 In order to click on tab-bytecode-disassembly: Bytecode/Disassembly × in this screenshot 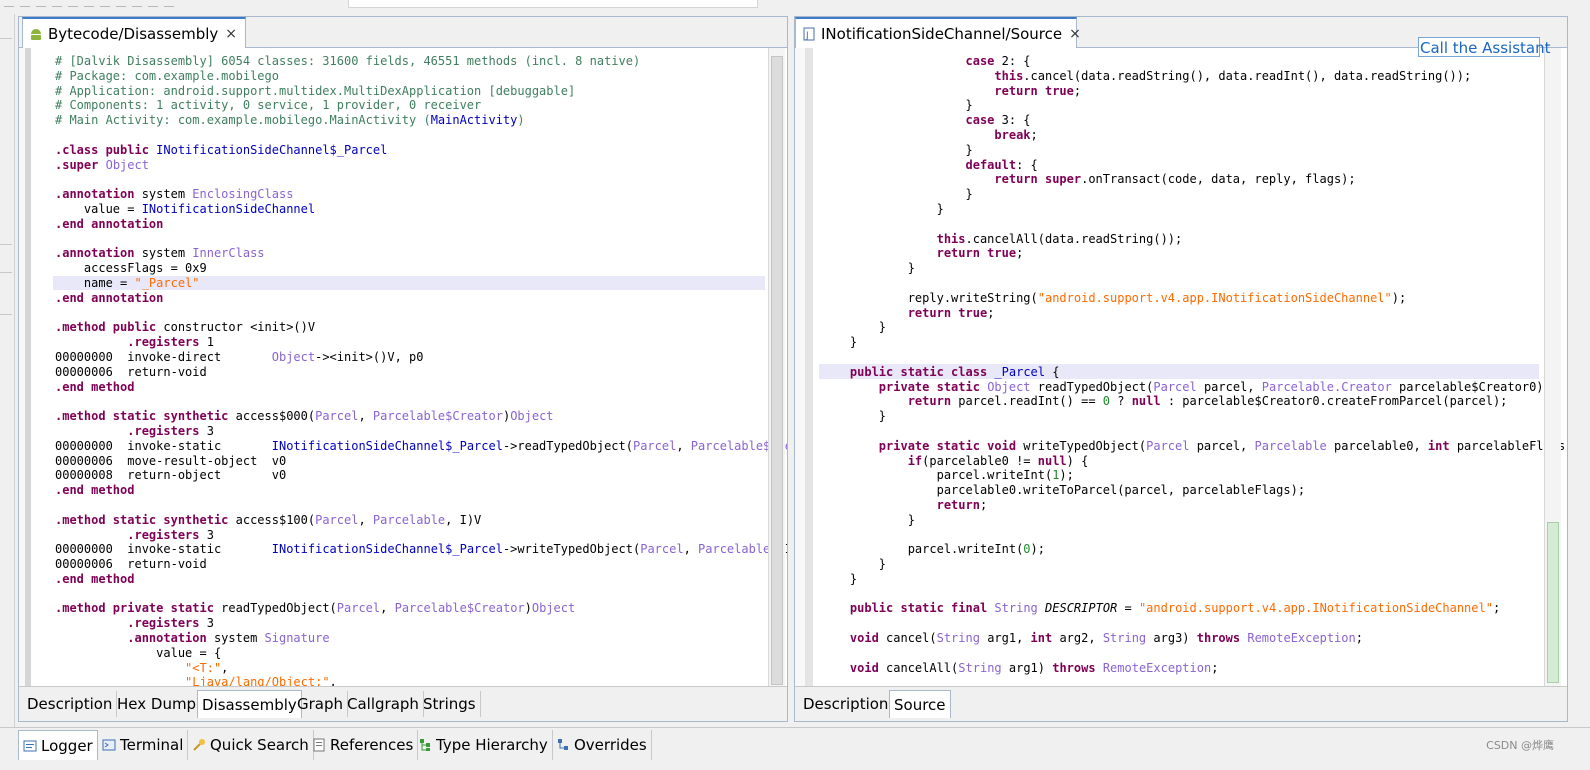, I will do `click(134, 32)`.